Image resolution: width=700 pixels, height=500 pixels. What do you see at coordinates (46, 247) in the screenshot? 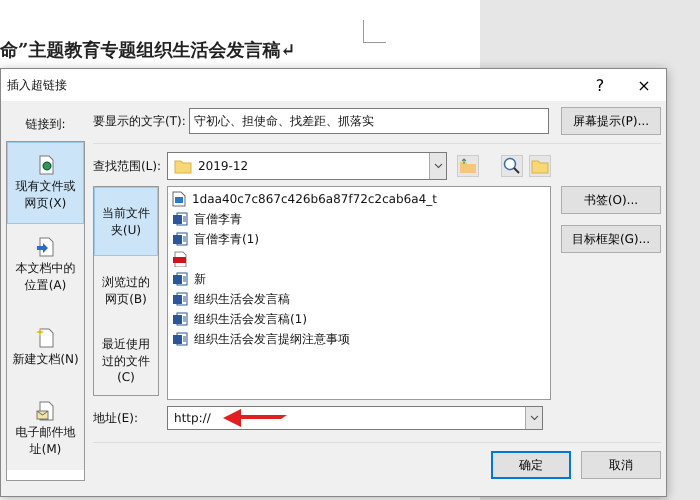
I see `document-arrow-icon` at bounding box center [46, 247].